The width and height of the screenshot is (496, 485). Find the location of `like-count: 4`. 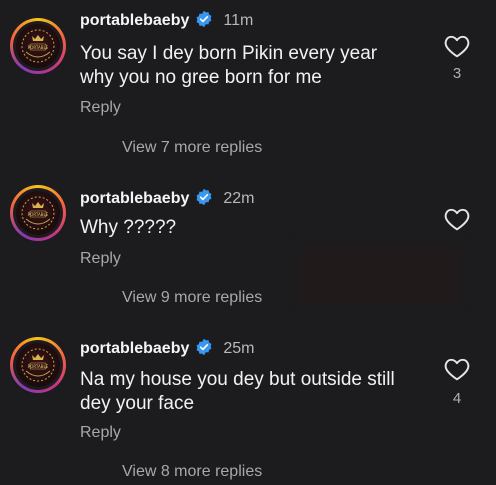

like-count: 4 is located at coordinates (457, 398).